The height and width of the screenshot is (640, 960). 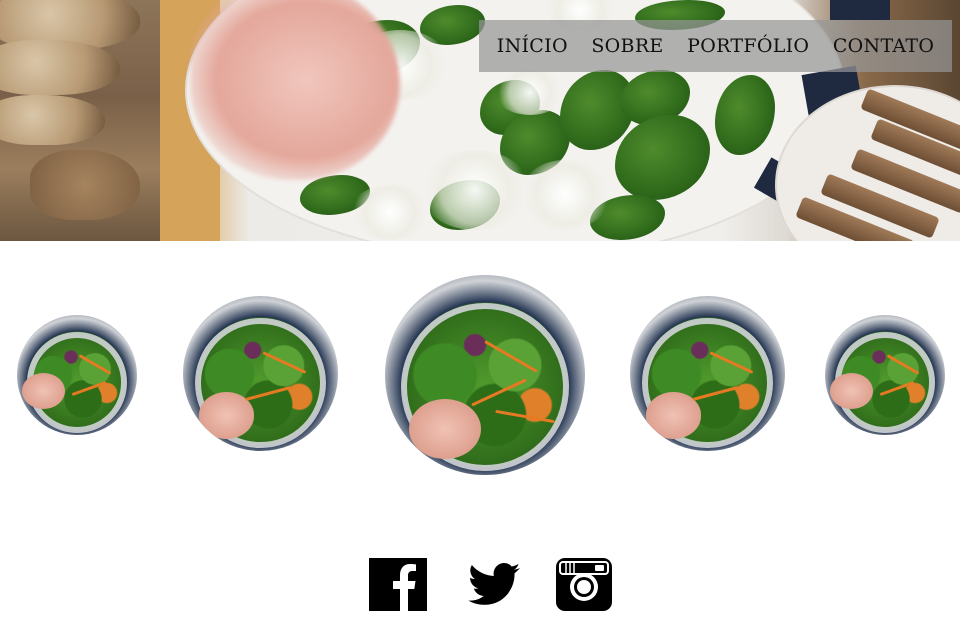 I want to click on twitter-link, so click(x=494, y=585).